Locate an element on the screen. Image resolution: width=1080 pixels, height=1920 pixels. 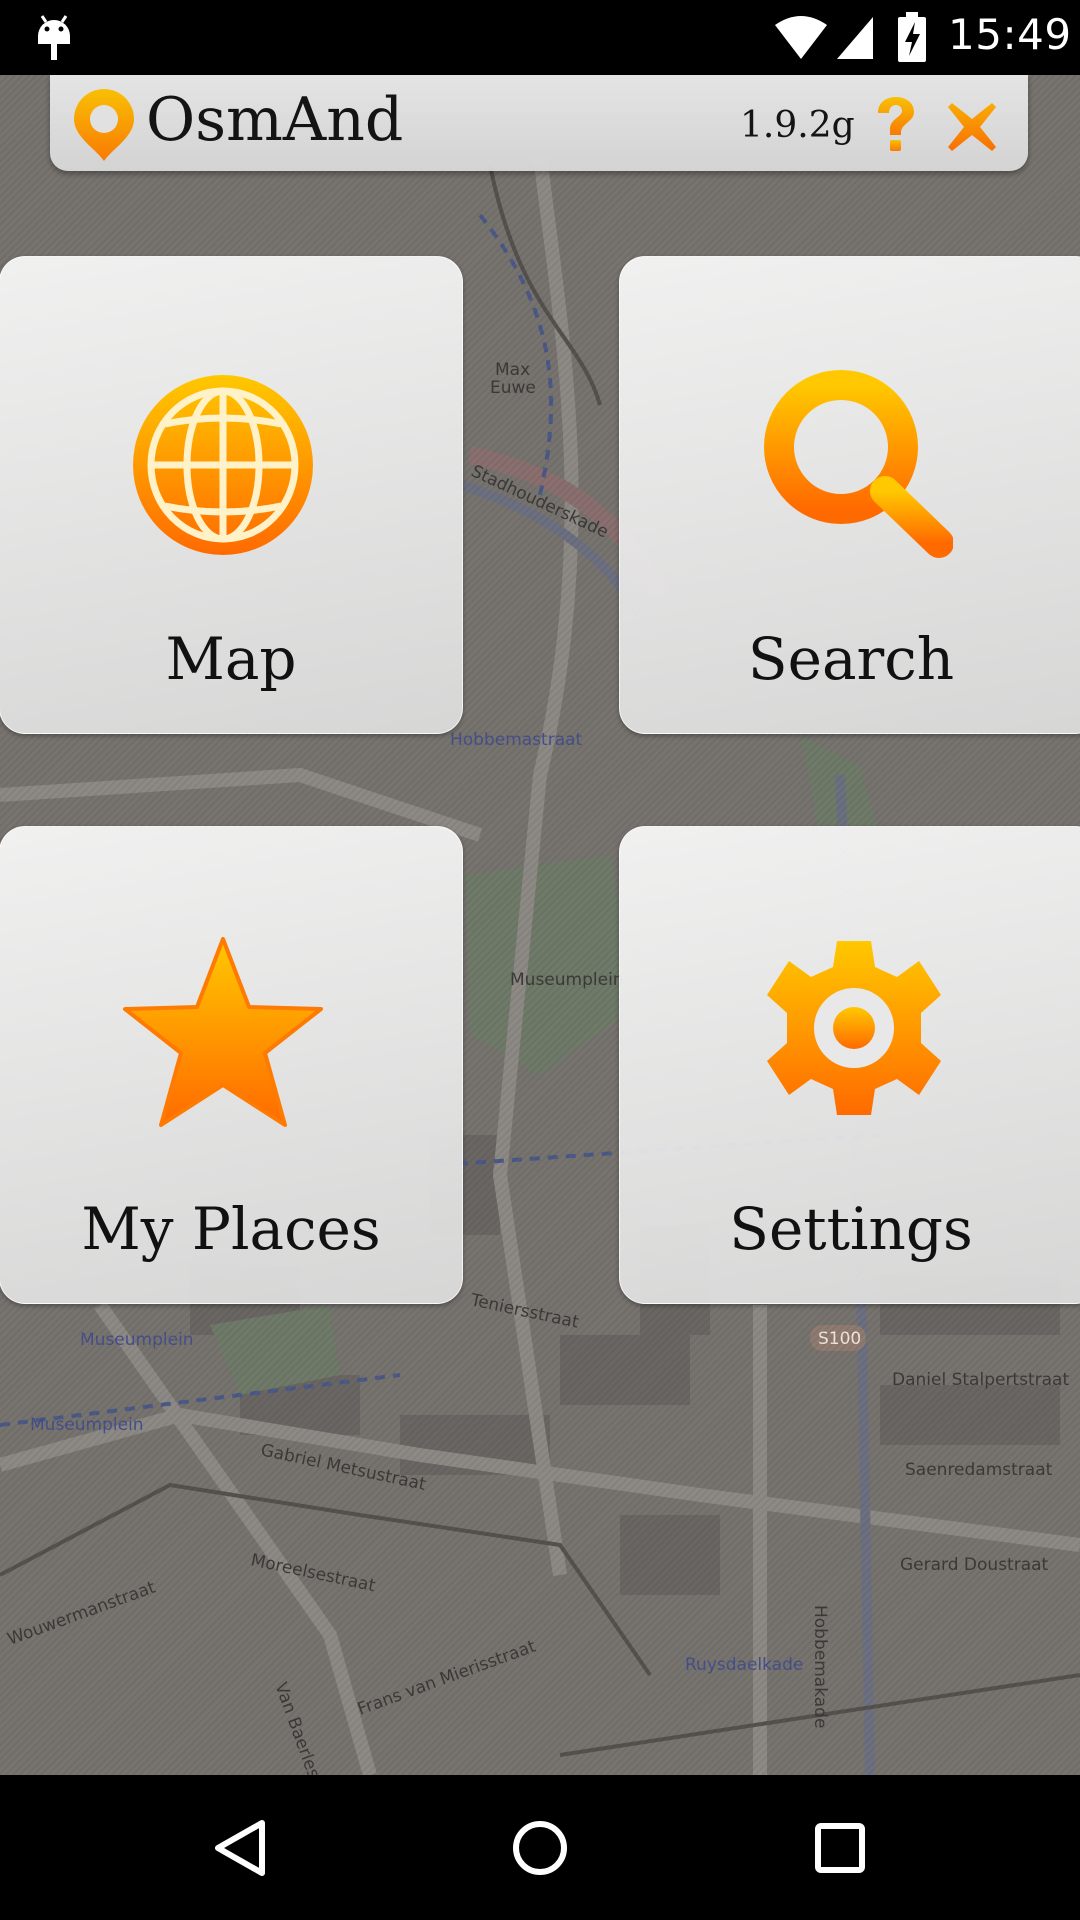
navigation-bar is located at coordinates (540, 1847).